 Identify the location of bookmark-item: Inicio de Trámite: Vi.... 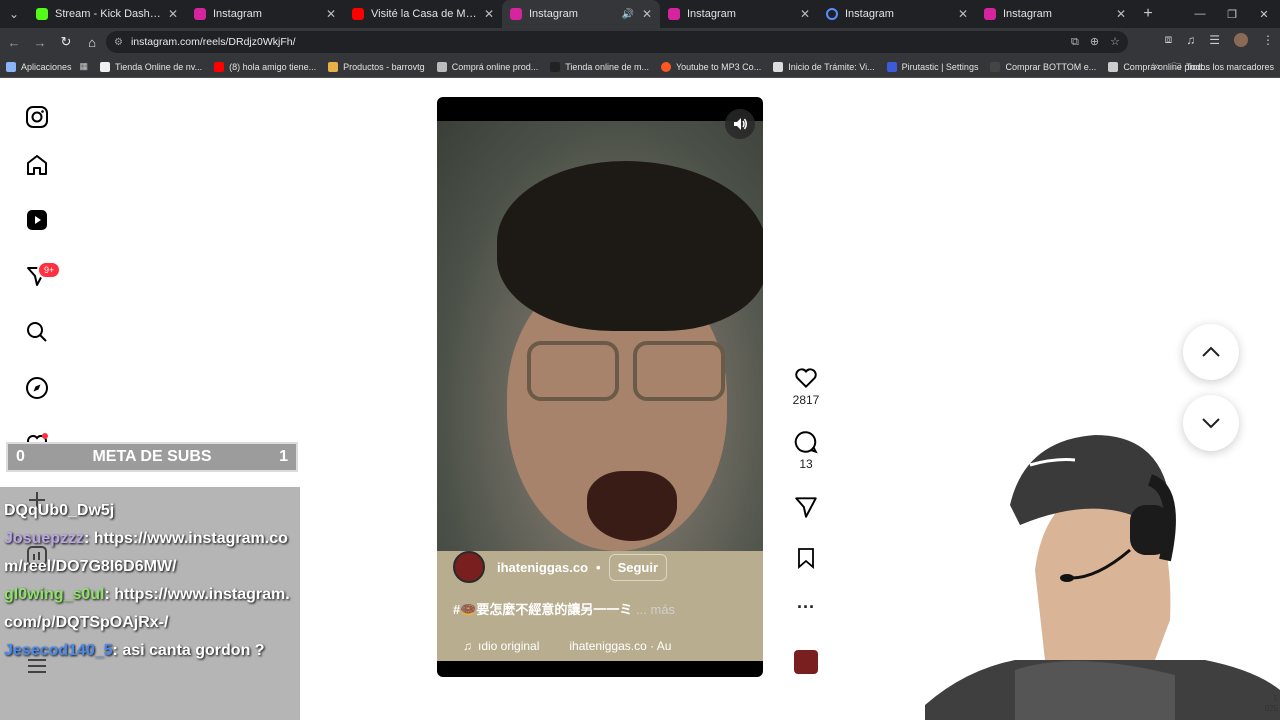
(823, 66).